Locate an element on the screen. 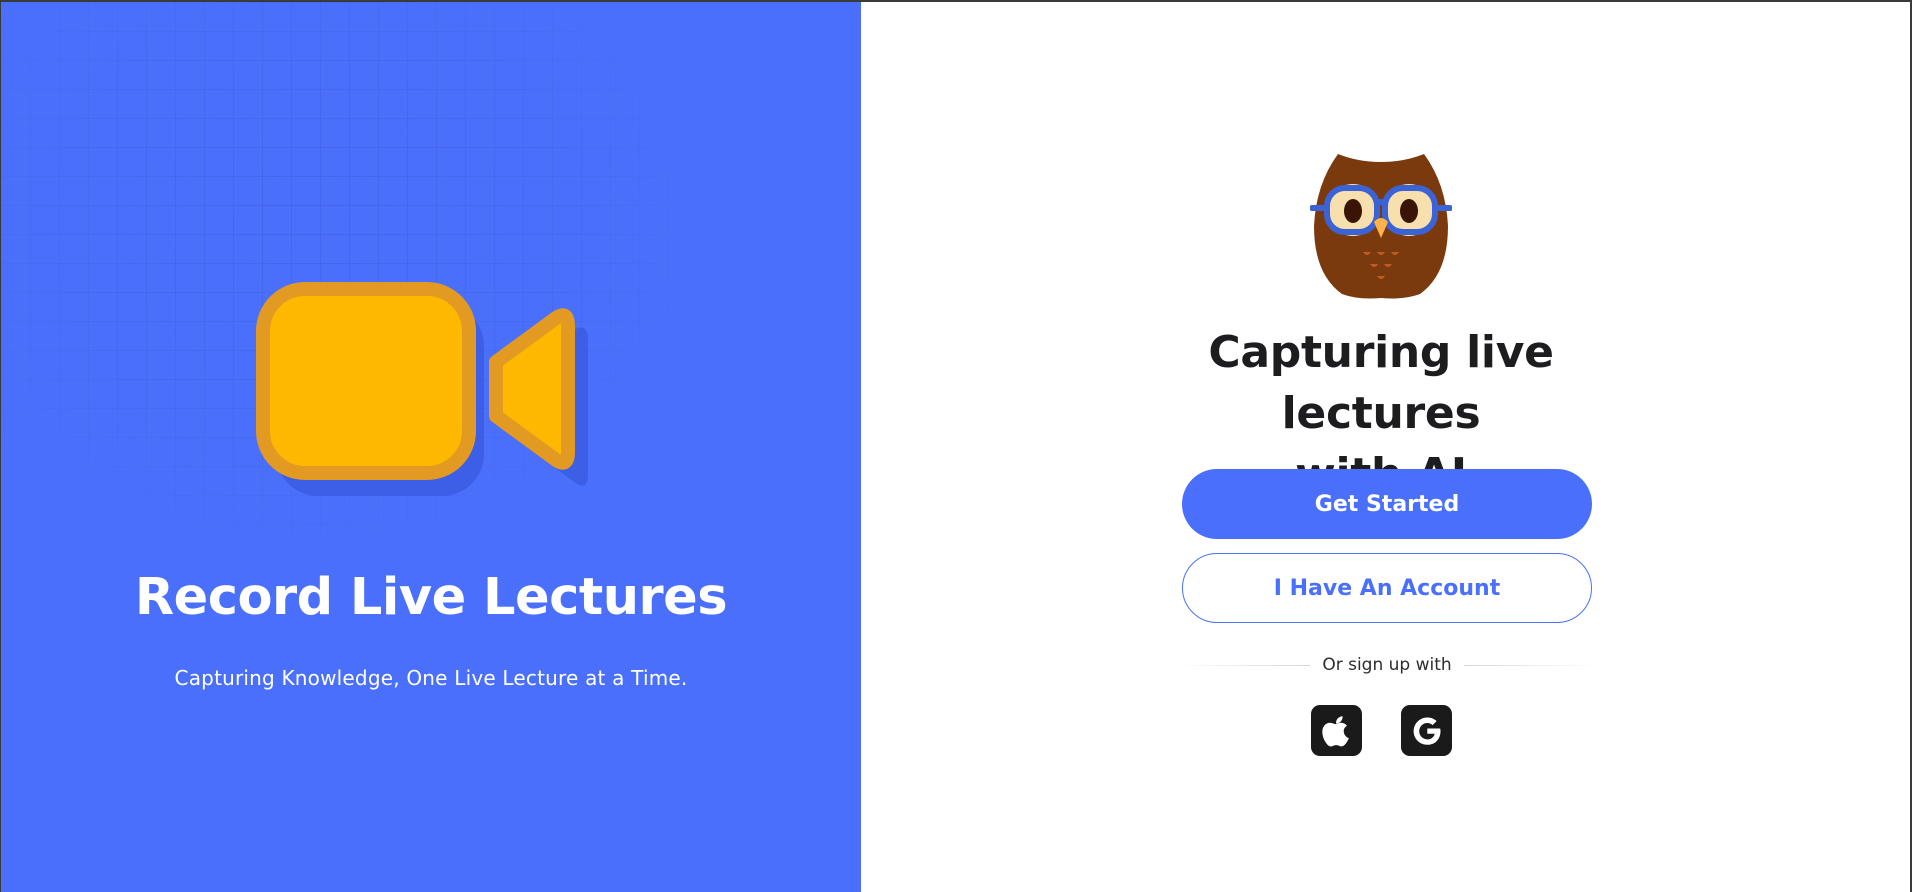 The width and height of the screenshot is (1912, 892). hero-title: Record Live Lectures is located at coordinates (431, 597).